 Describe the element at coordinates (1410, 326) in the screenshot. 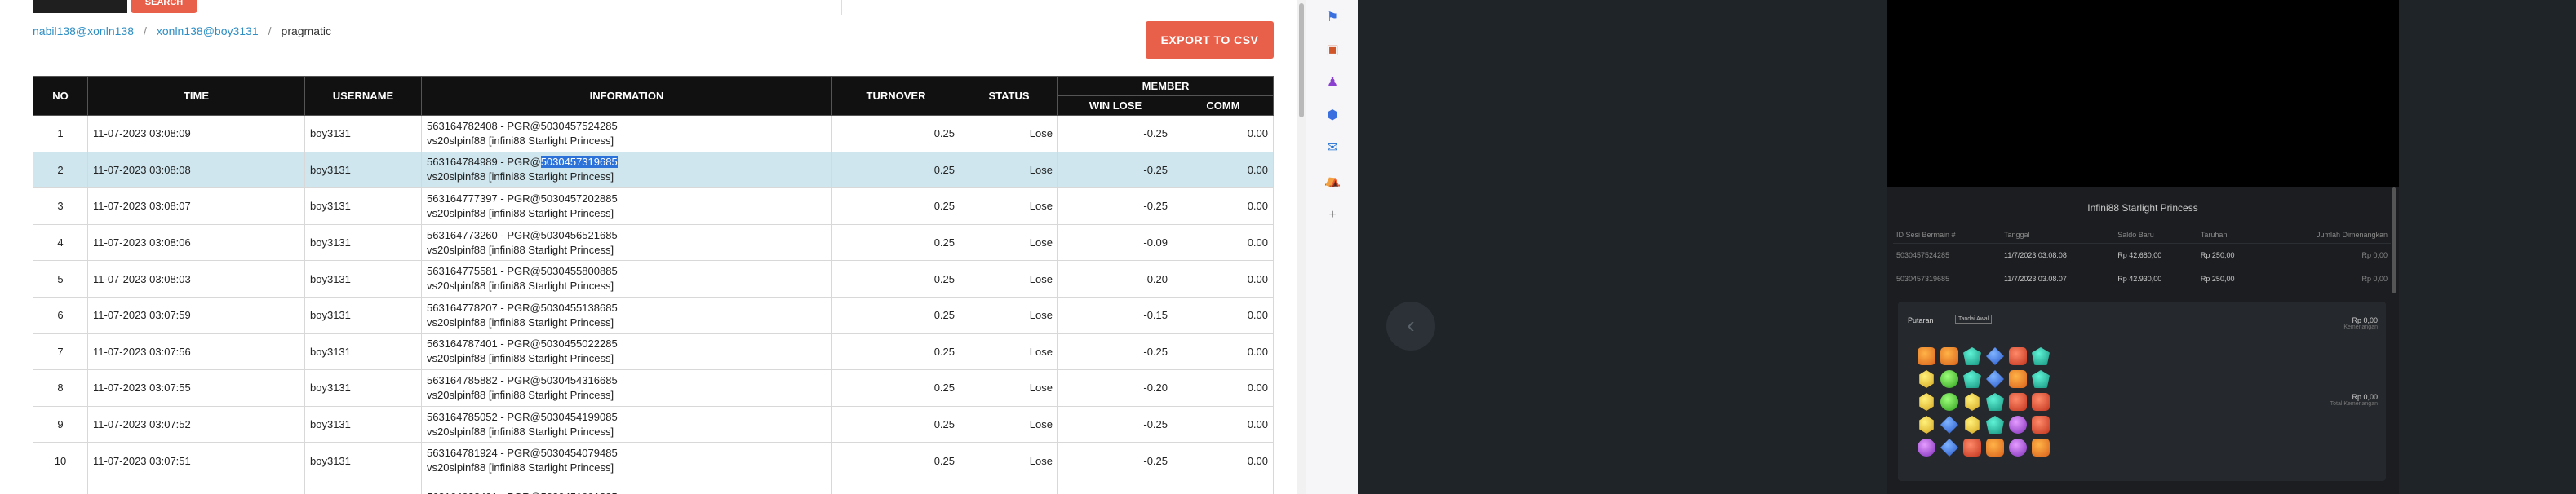

I see `previous-arrow-button: ‹` at that location.